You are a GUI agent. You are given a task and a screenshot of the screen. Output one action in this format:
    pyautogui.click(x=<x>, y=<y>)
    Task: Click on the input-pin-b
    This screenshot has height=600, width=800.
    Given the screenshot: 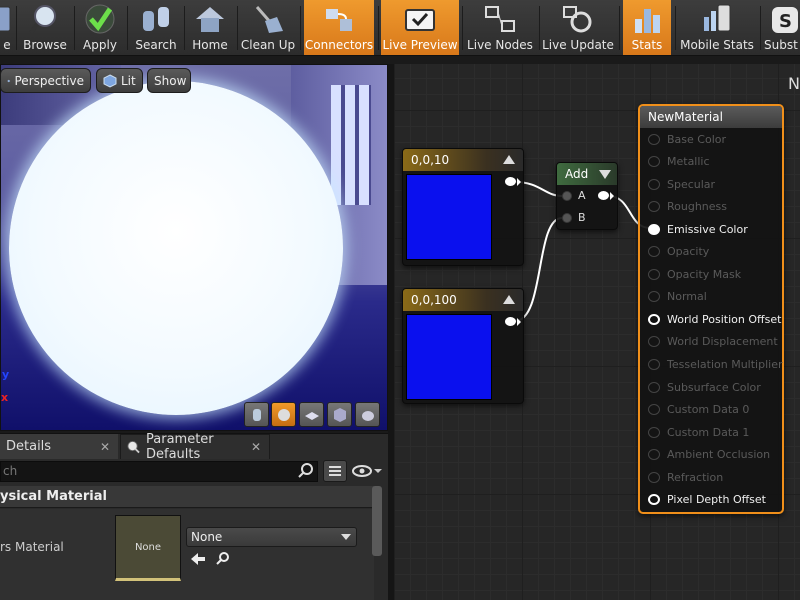 What is the action you would take?
    pyautogui.click(x=567, y=218)
    